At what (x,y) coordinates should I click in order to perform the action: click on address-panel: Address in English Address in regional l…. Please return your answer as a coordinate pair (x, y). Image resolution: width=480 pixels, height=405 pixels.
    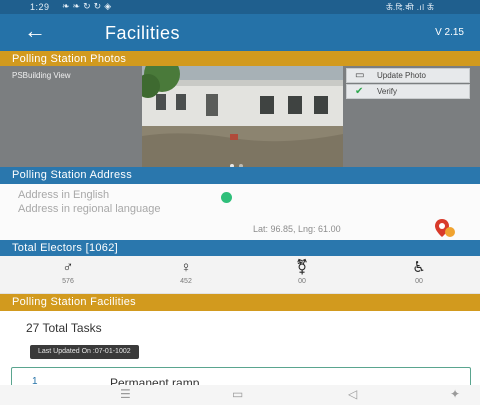
    Looking at the image, I should click on (240, 212).